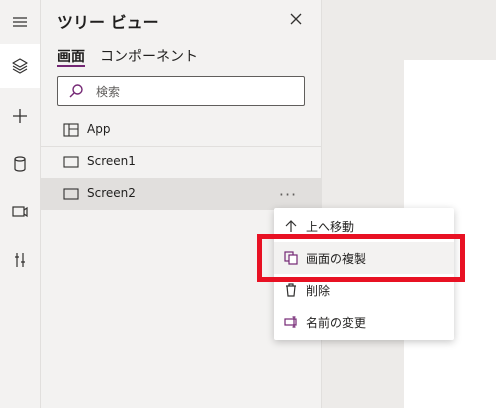 The image size is (496, 408). What do you see at coordinates (181, 91) in the screenshot?
I see `search-input: 検索` at bounding box center [181, 91].